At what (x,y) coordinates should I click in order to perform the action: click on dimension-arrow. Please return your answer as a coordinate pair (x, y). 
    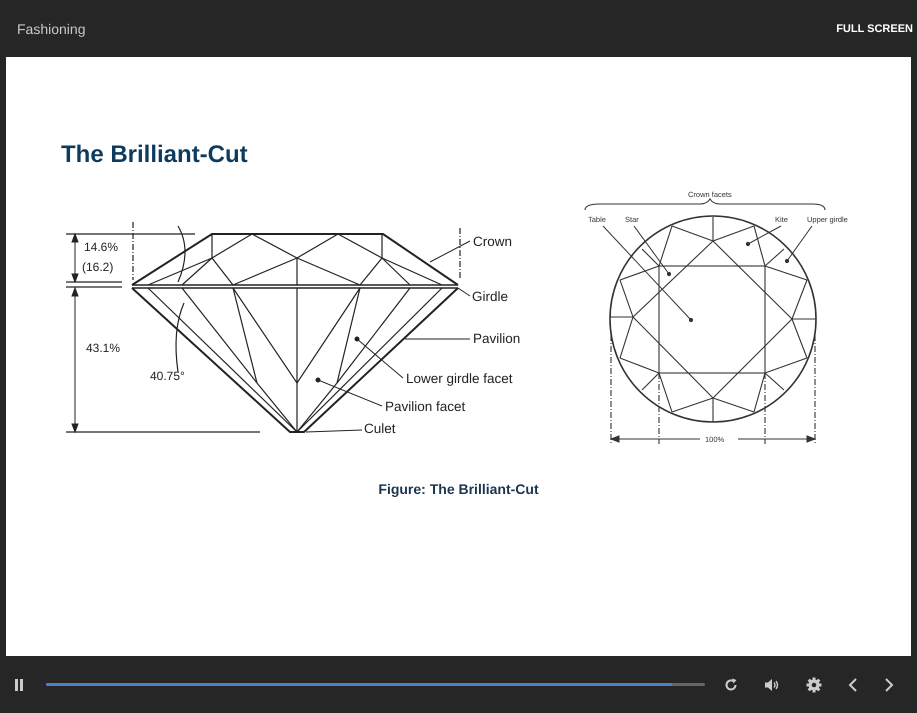
    Looking at the image, I should click on (75, 258).